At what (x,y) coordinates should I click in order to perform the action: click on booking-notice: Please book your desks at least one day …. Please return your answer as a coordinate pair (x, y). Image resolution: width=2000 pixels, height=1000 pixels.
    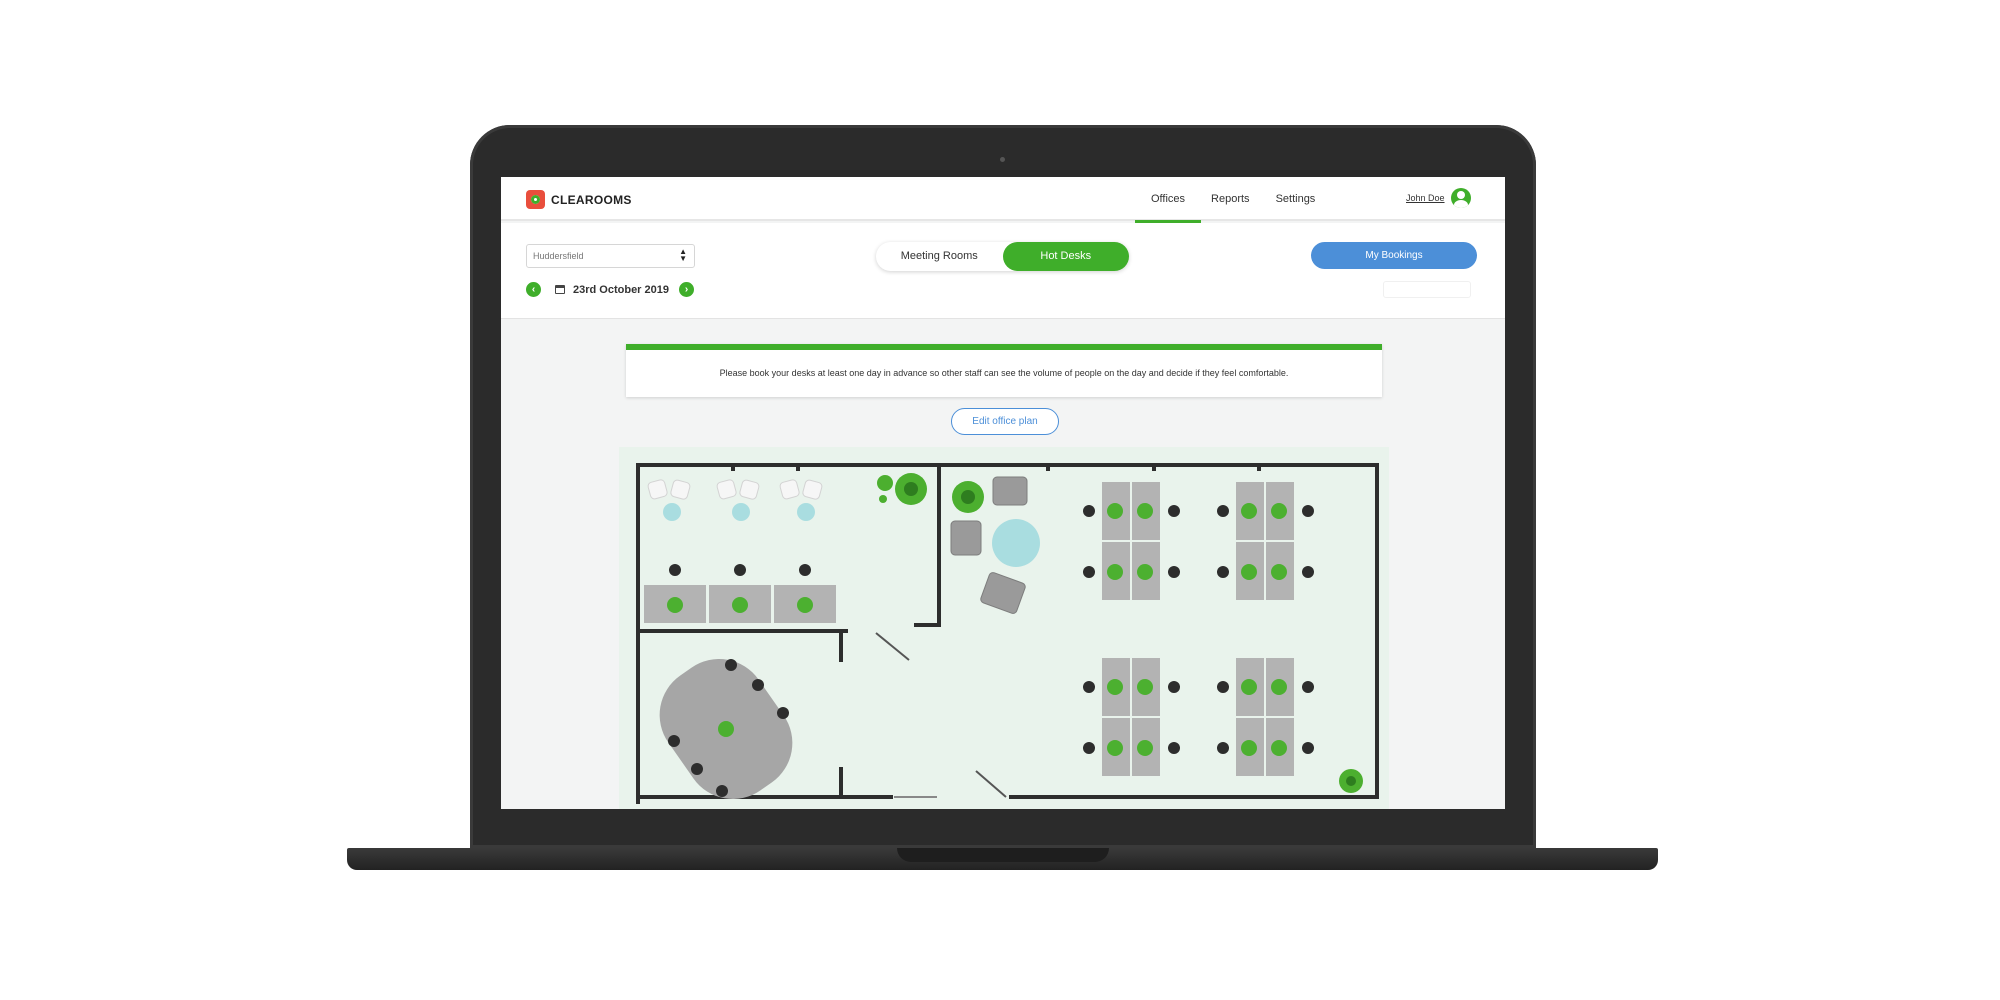
    Looking at the image, I should click on (1004, 370).